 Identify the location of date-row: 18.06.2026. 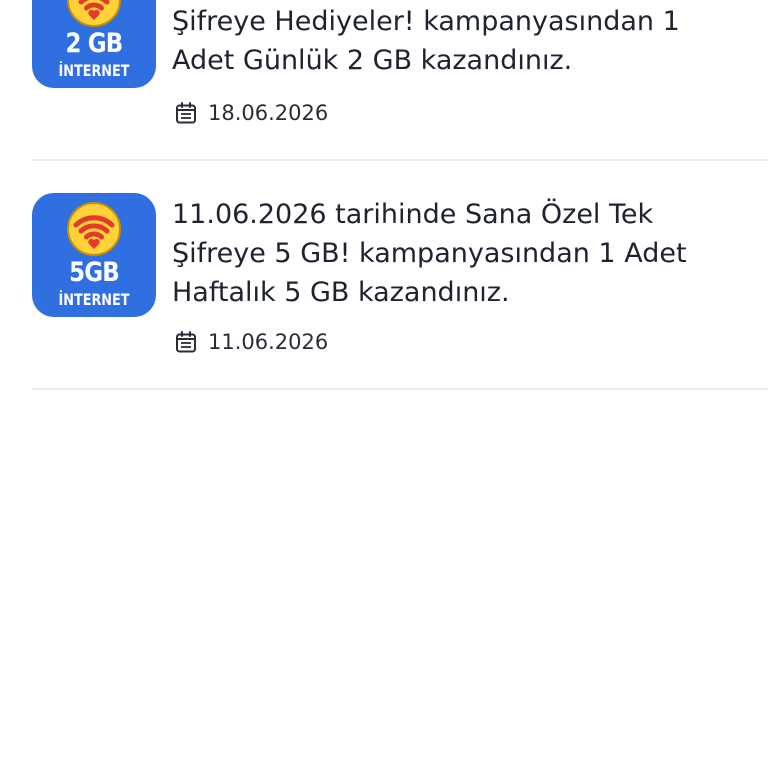
(251, 113).